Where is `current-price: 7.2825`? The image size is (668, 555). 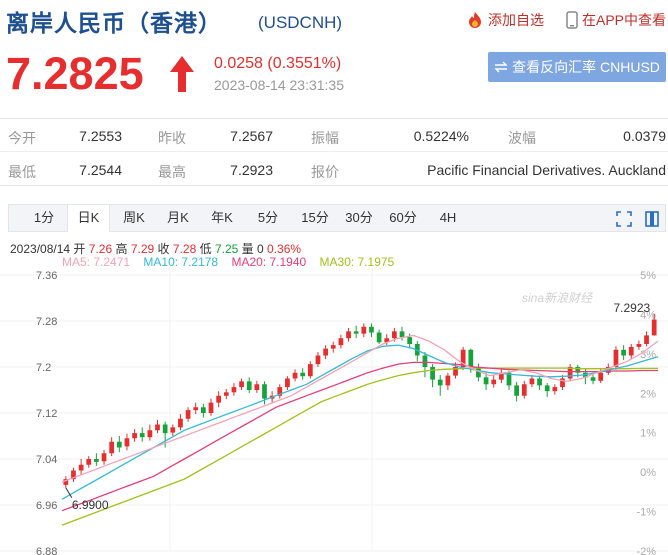
current-price: 7.2825 is located at coordinates (75, 73).